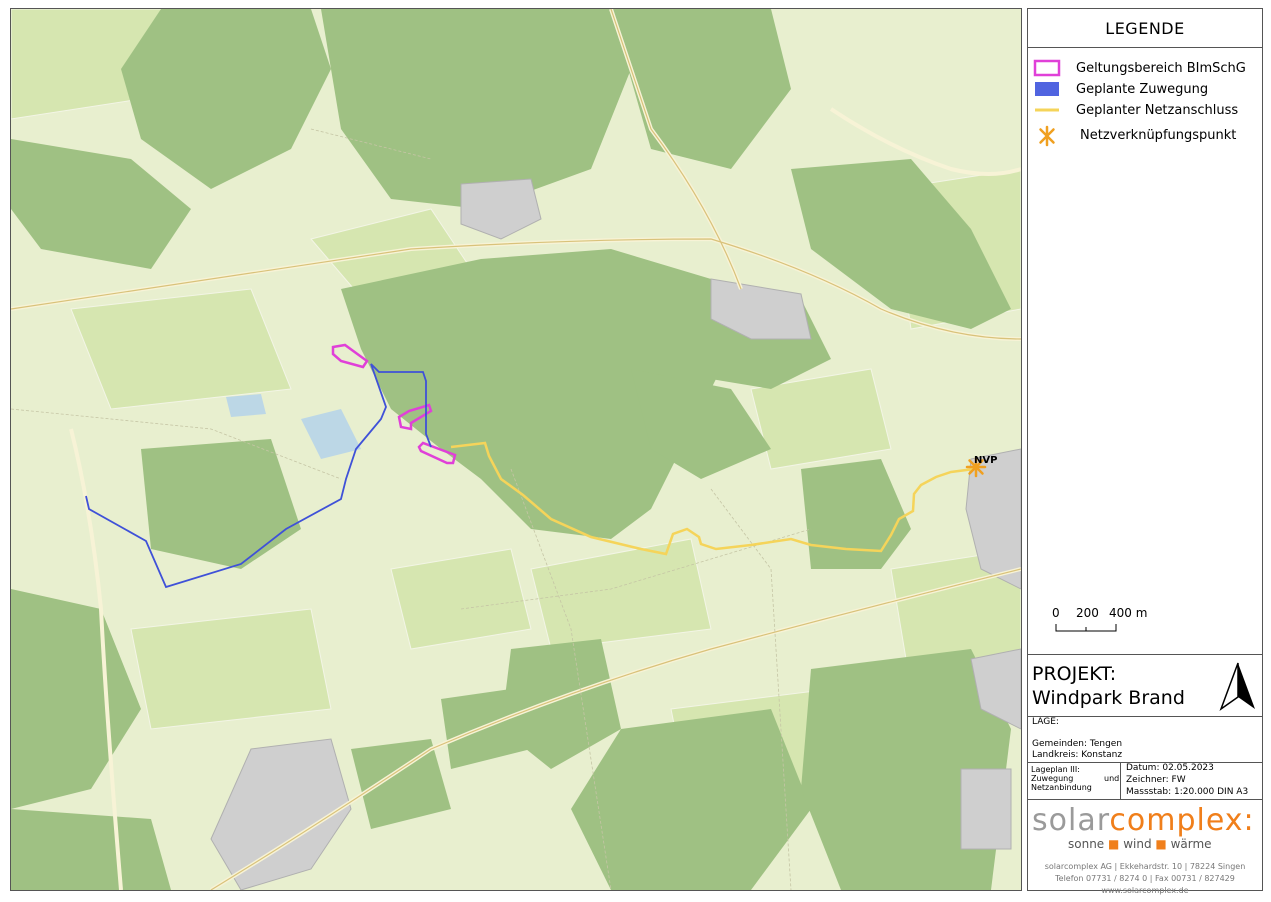 This screenshot has height=902, width=1271. I want to click on legend-item-zuwegung: Geplante Zuwegung, so click(1145, 90).